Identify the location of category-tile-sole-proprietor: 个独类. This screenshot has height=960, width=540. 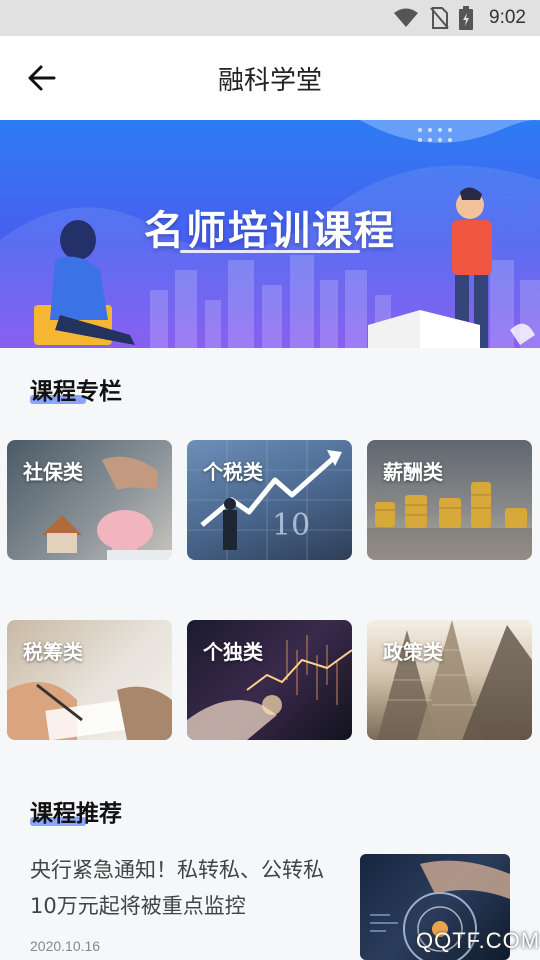
(269, 680).